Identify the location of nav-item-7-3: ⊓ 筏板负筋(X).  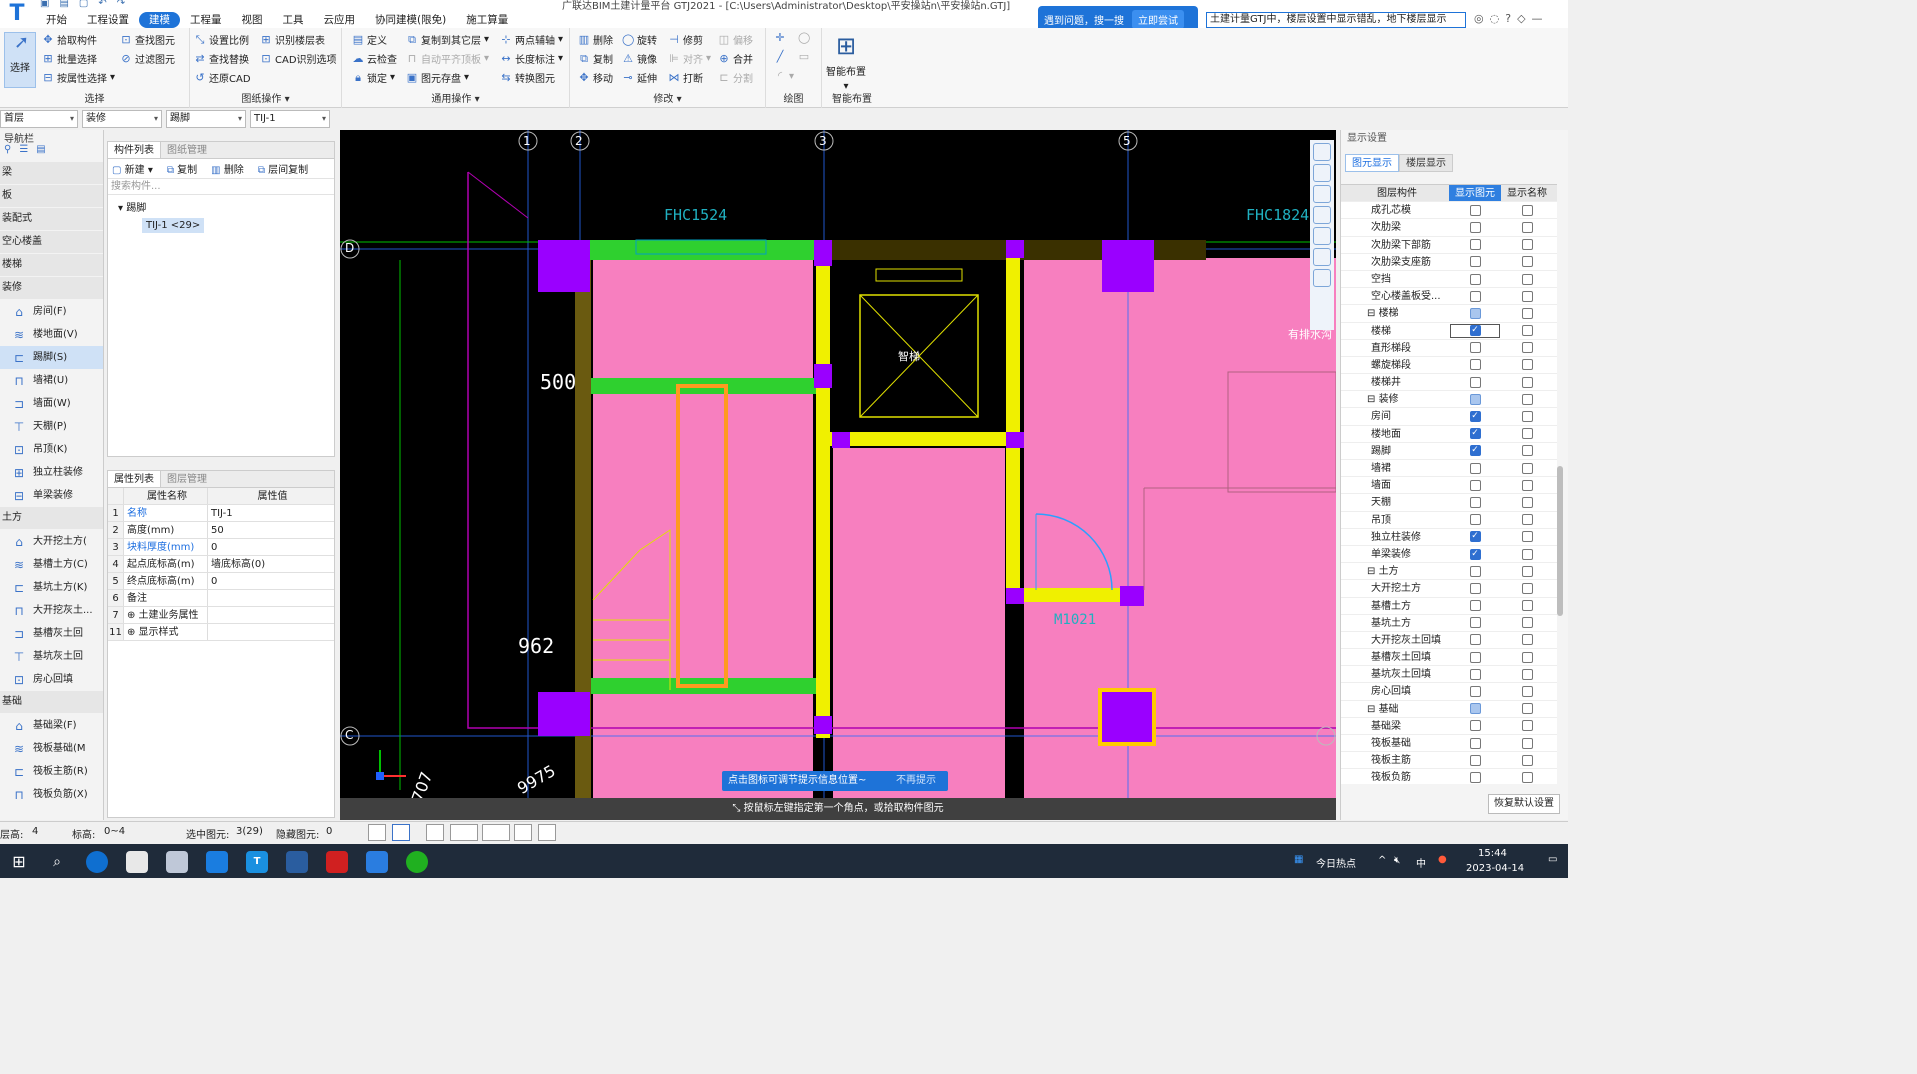
(51, 794).